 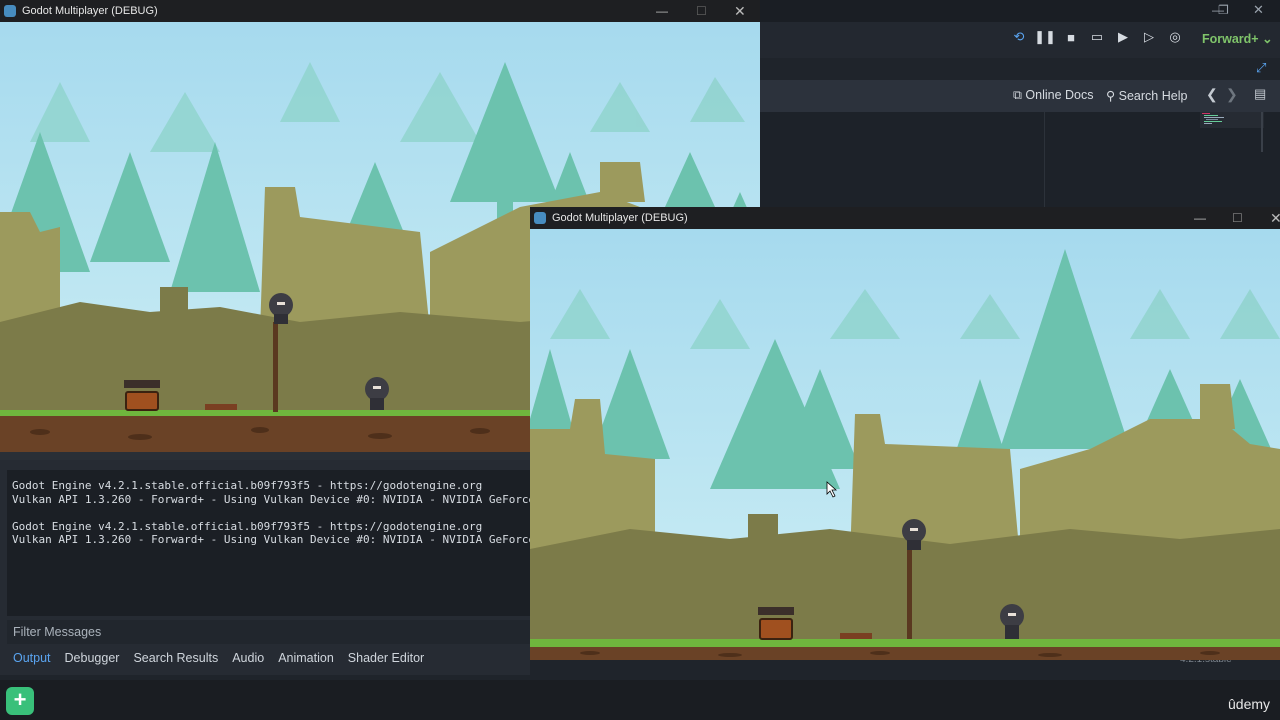 I want to click on search-help-button: ⚲ Search Help, so click(x=1146, y=95).